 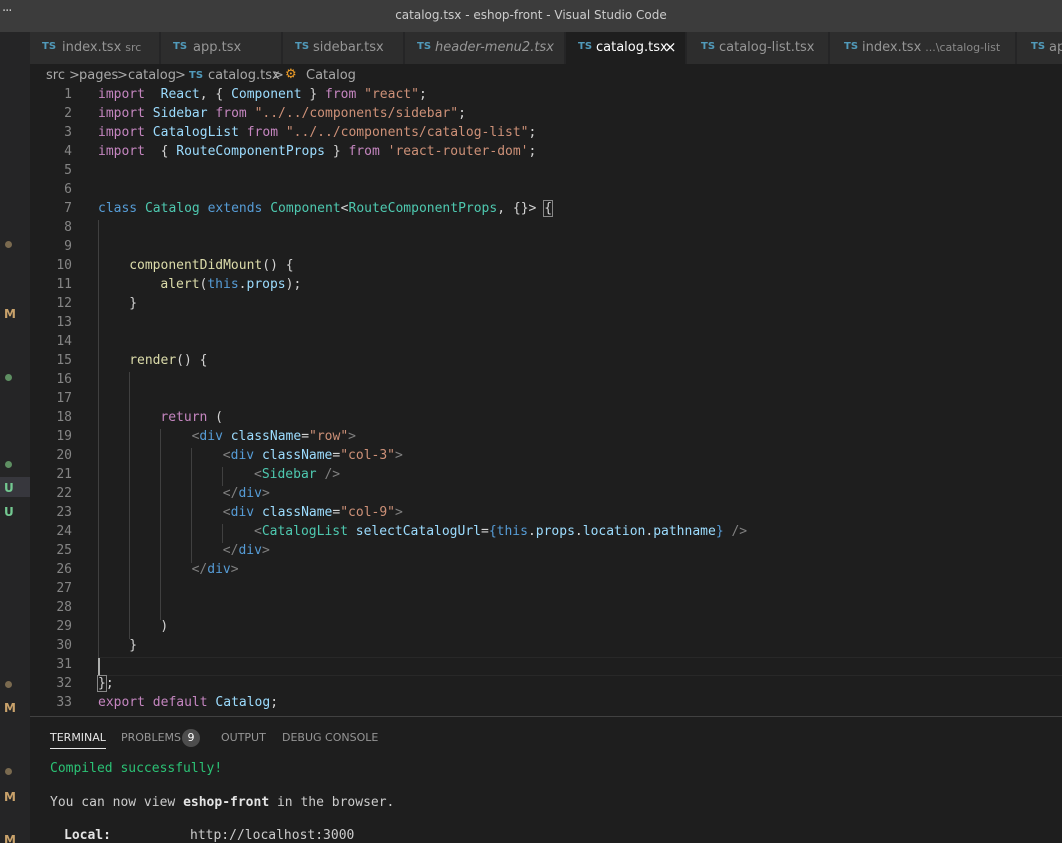 What do you see at coordinates (118, 208) in the screenshot?
I see `code-token: class` at bounding box center [118, 208].